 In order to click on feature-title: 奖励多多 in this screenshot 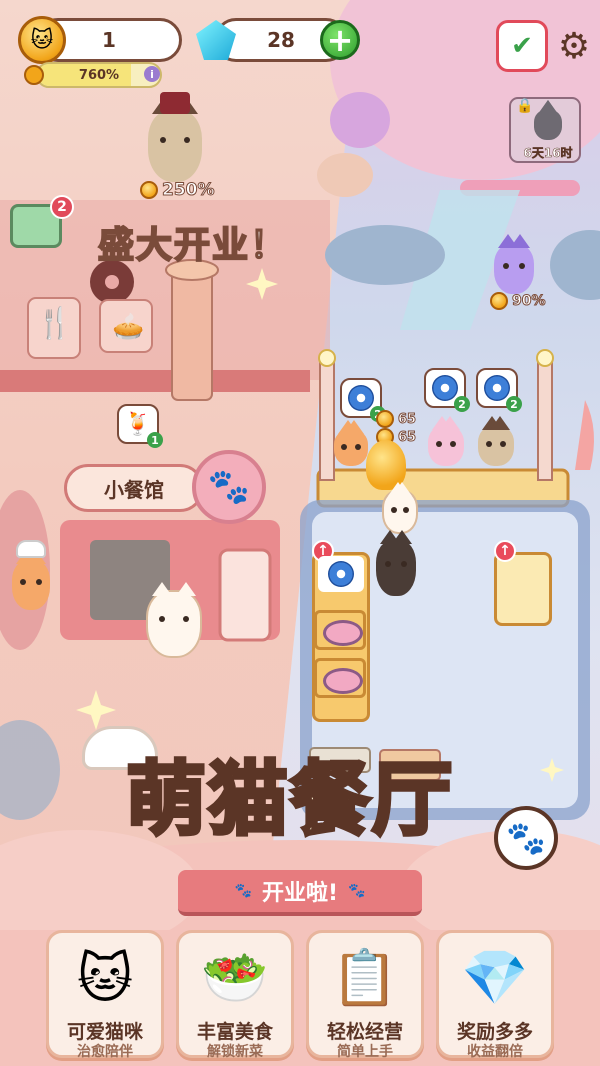, I will do `click(494, 1032)`.